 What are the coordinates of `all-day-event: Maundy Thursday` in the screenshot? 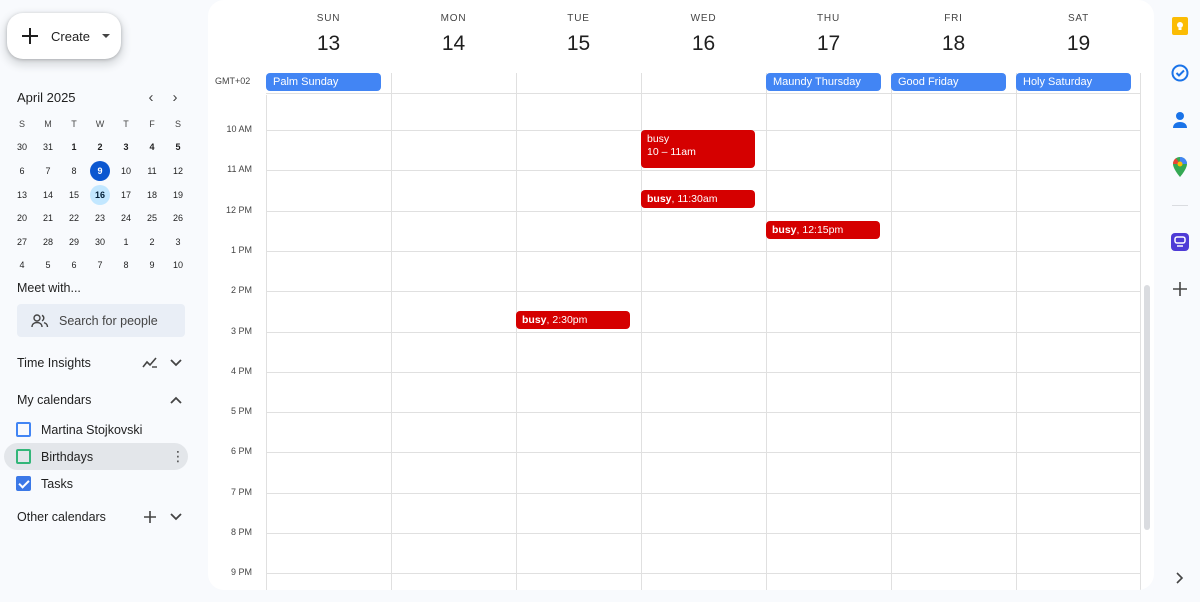 It's located at (823, 82).